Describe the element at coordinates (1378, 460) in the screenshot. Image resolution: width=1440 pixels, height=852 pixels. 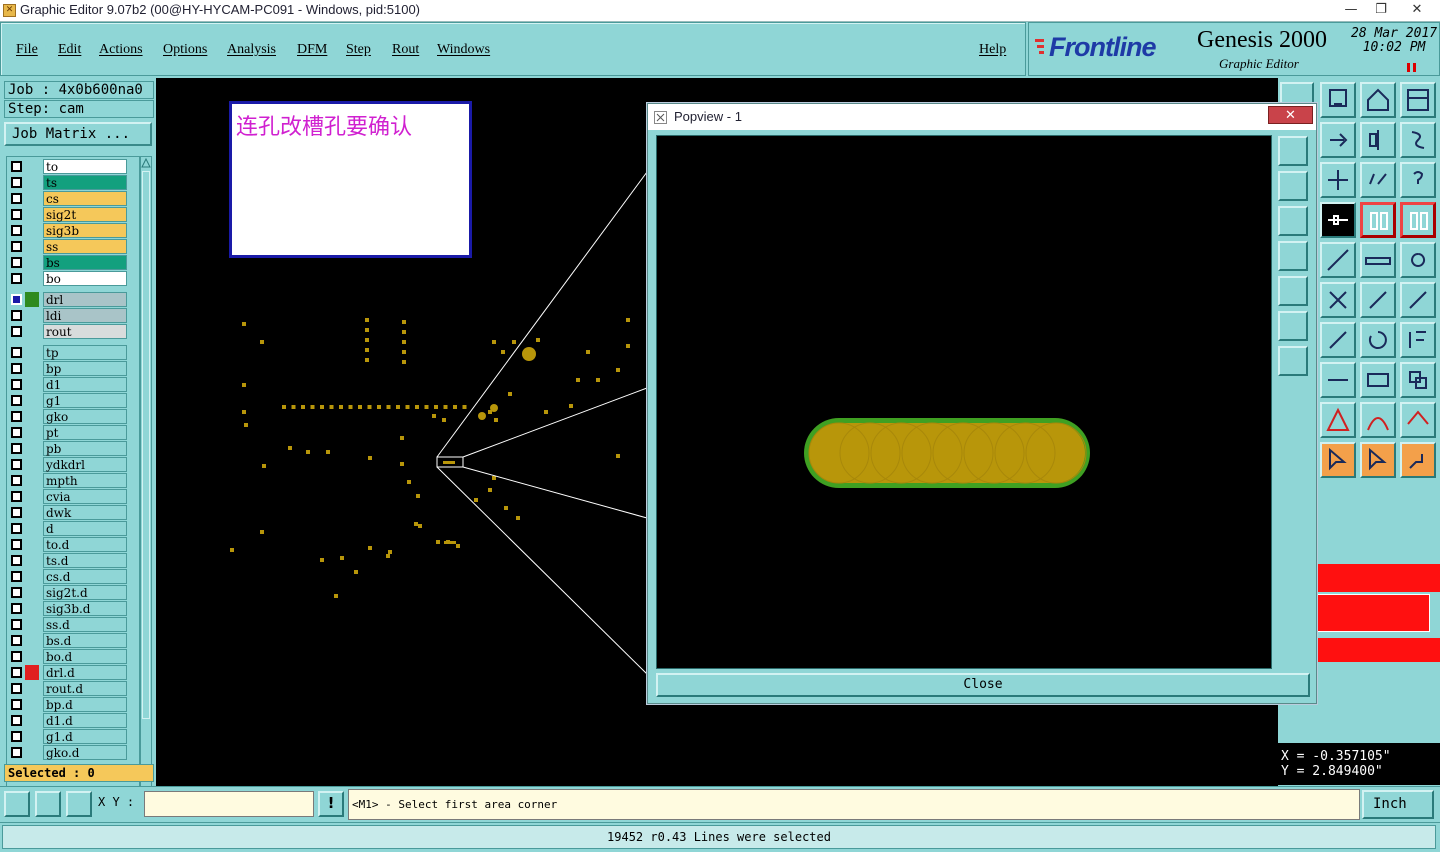
I see `pointer-circle-icon` at that location.